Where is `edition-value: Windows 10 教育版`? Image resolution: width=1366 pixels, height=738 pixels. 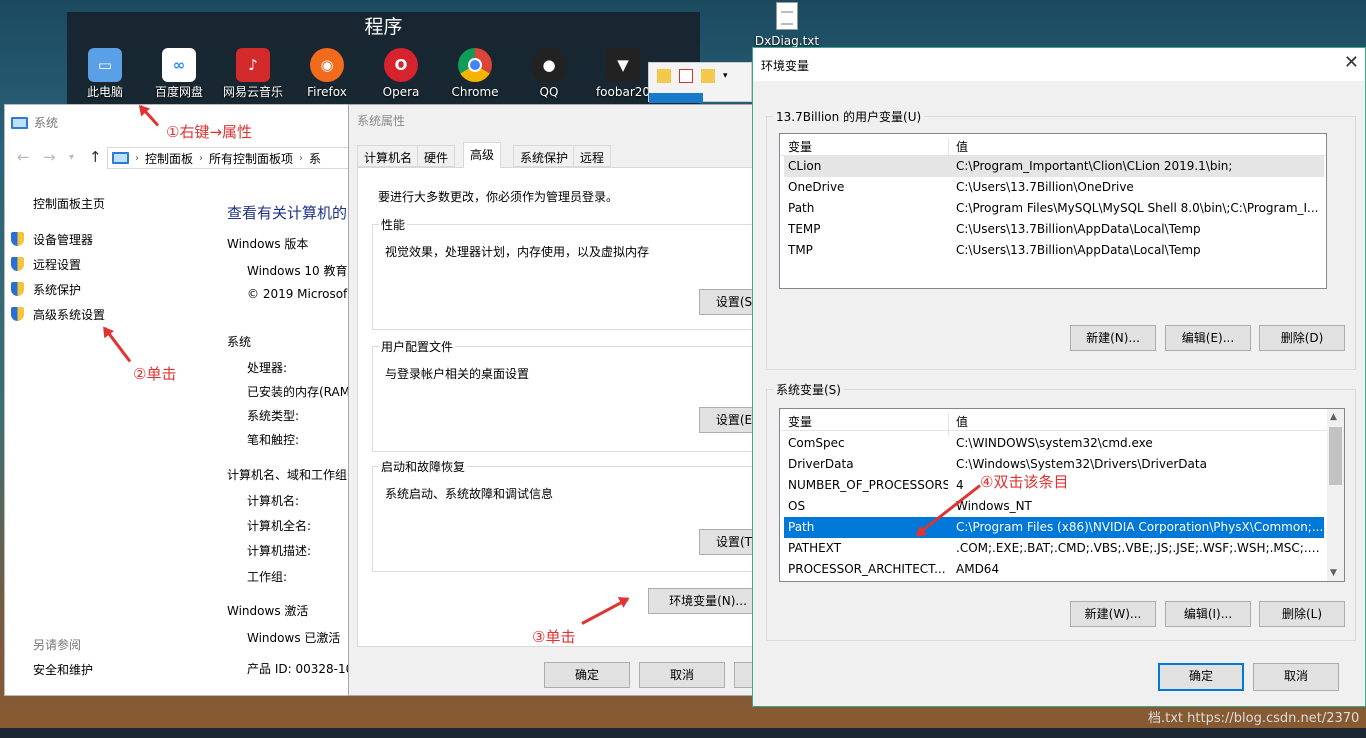 edition-value: Windows 10 教育版 is located at coordinates (303, 271).